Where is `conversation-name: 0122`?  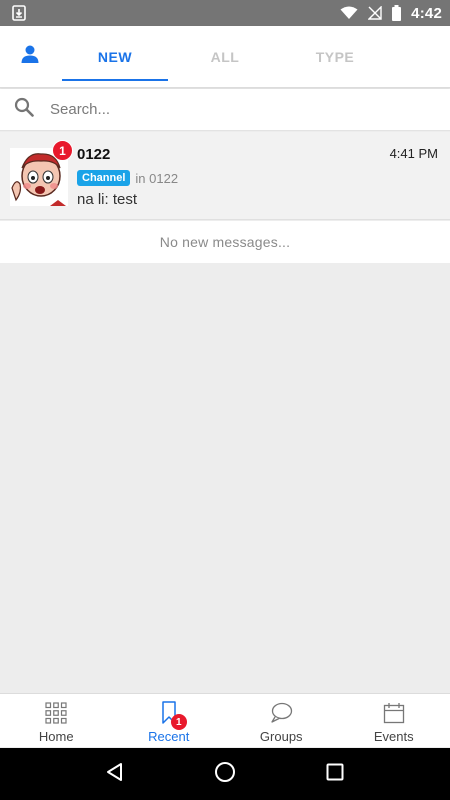 conversation-name: 0122 is located at coordinates (94, 154).